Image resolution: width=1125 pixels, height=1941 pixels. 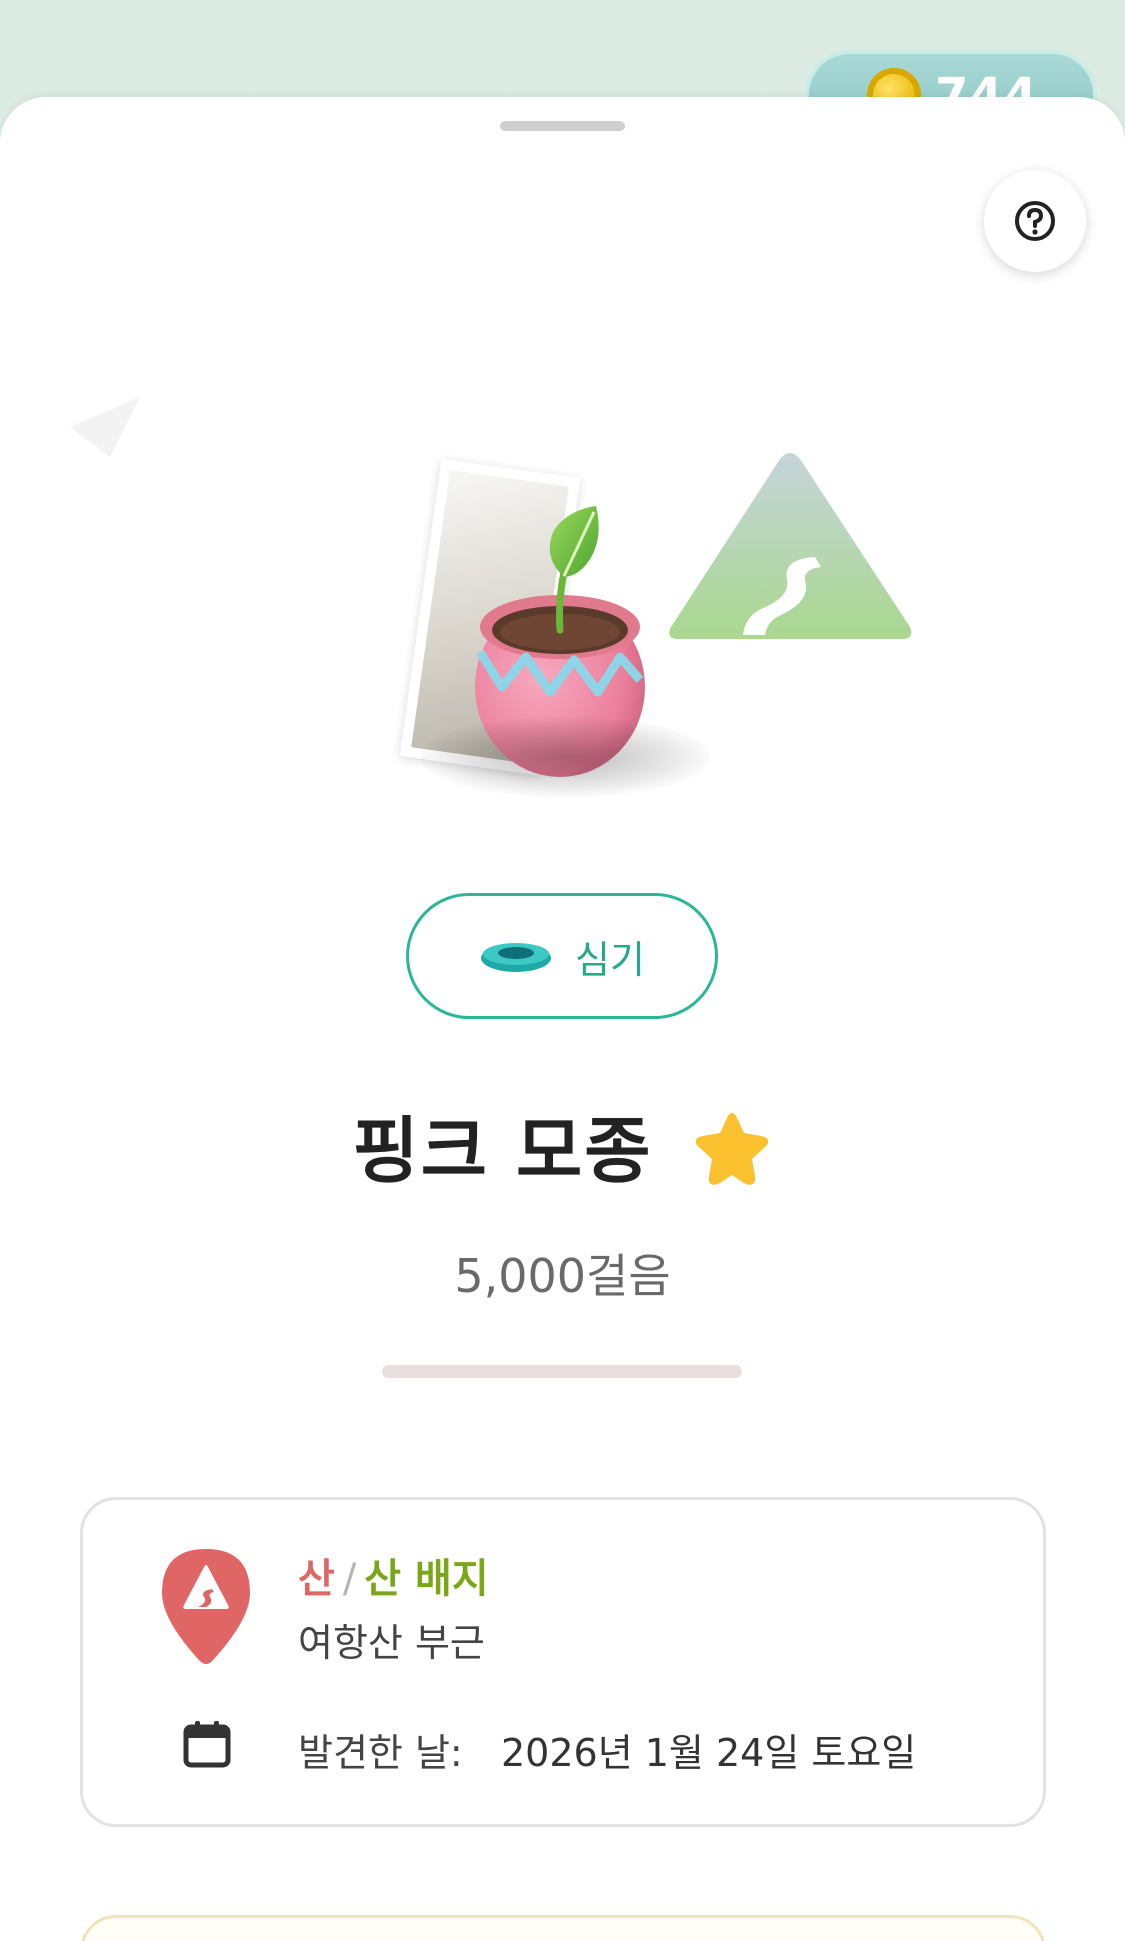 What do you see at coordinates (562, 1276) in the screenshot?
I see `step-requirement: 5,000걸음` at bounding box center [562, 1276].